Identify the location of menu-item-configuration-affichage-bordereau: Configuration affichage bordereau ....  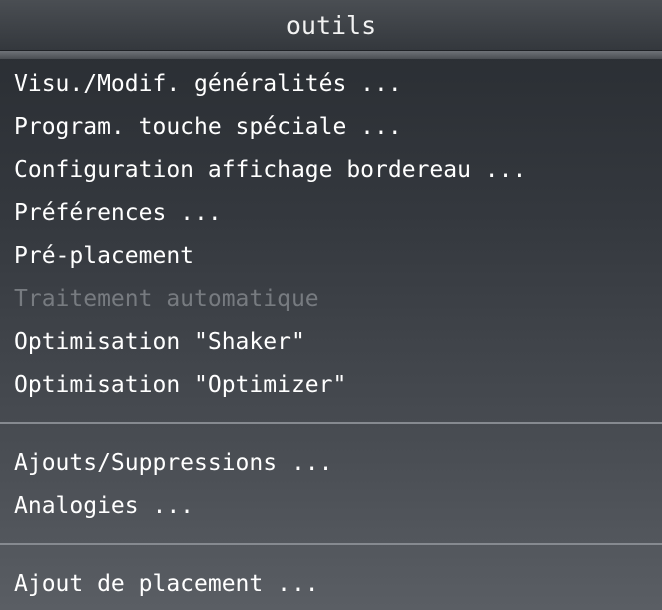
(331, 170).